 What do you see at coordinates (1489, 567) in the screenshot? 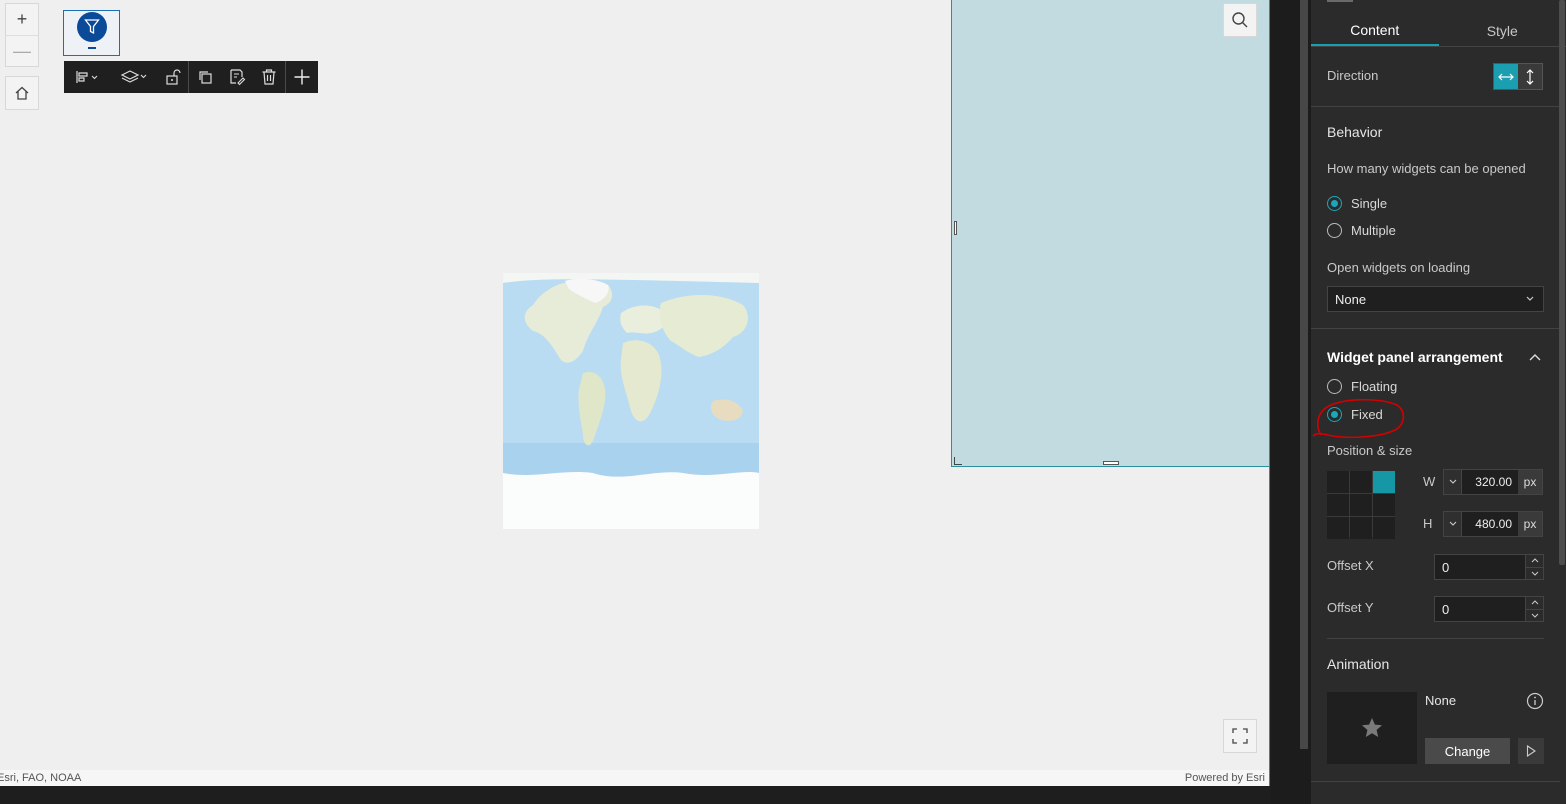
I see `offset-x-input: 0` at bounding box center [1489, 567].